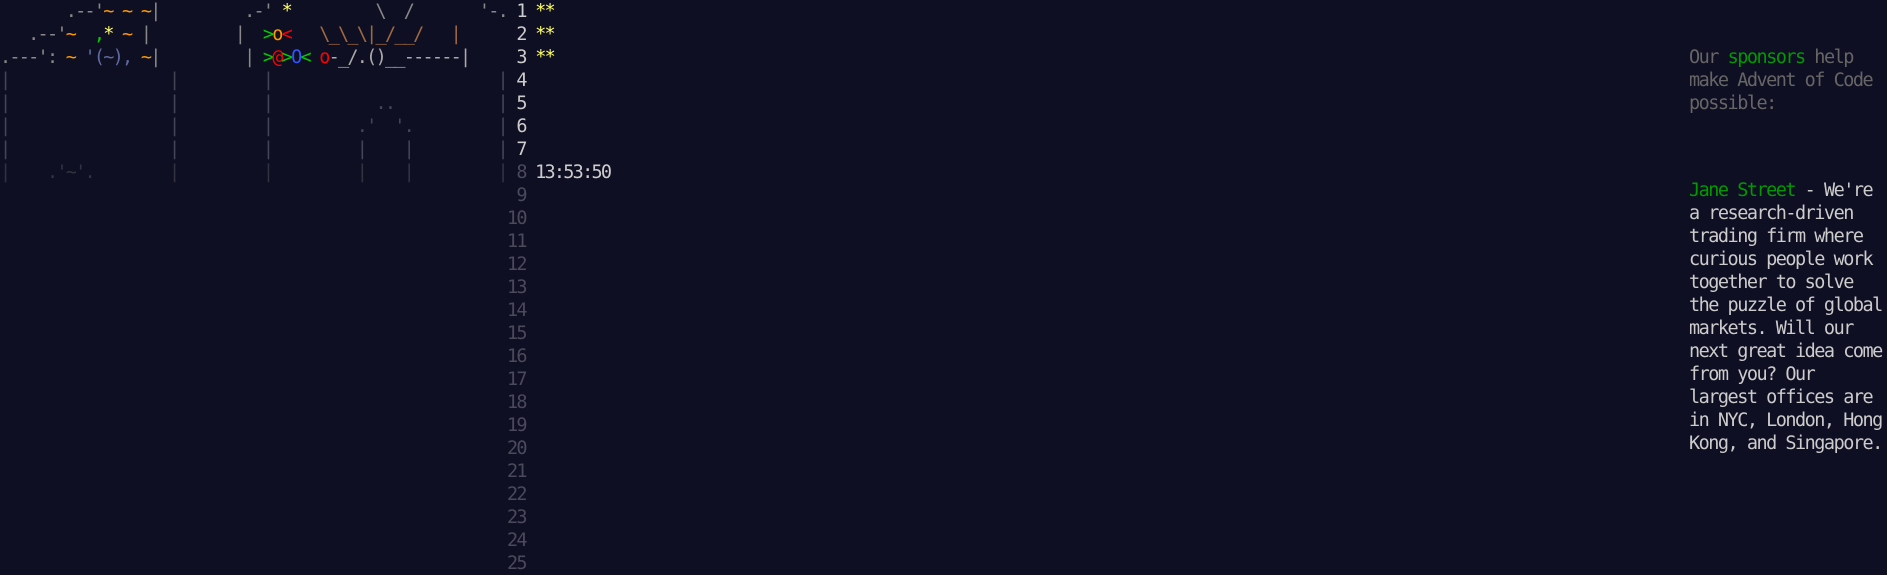  I want to click on day-number: 11, so click(517, 241).